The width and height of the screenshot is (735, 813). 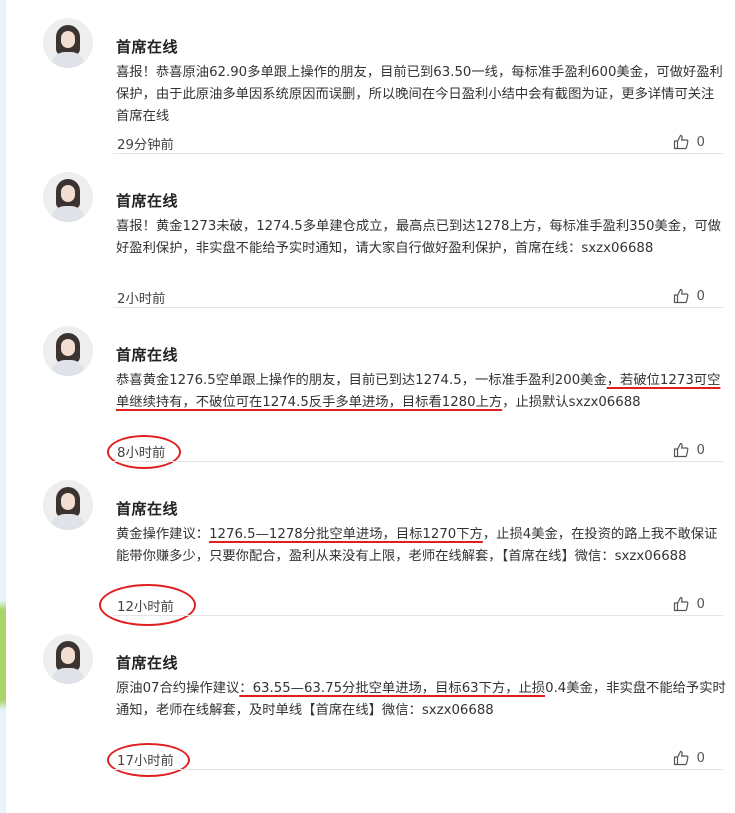 I want to click on post-time: 29分钟前, so click(x=145, y=145).